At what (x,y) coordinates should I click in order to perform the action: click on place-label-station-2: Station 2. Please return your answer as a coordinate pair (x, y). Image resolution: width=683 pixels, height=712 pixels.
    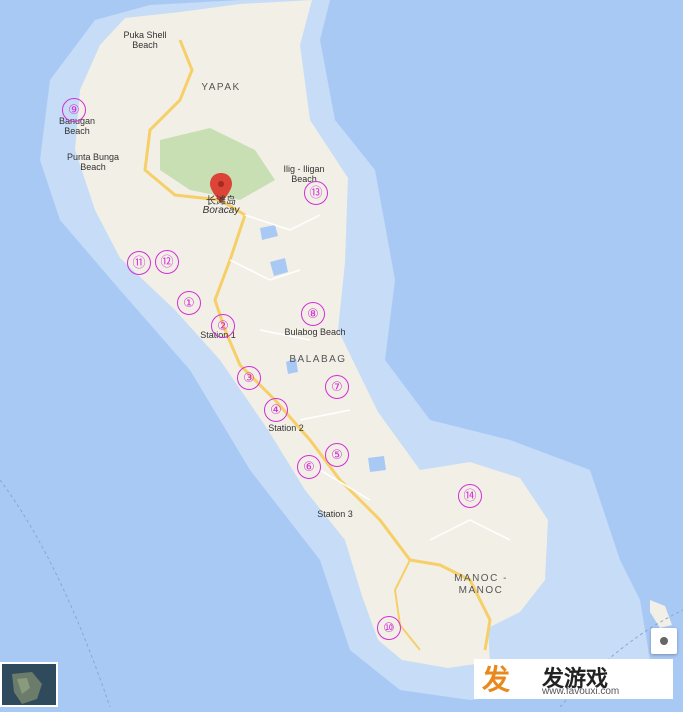
    Looking at the image, I should click on (286, 428).